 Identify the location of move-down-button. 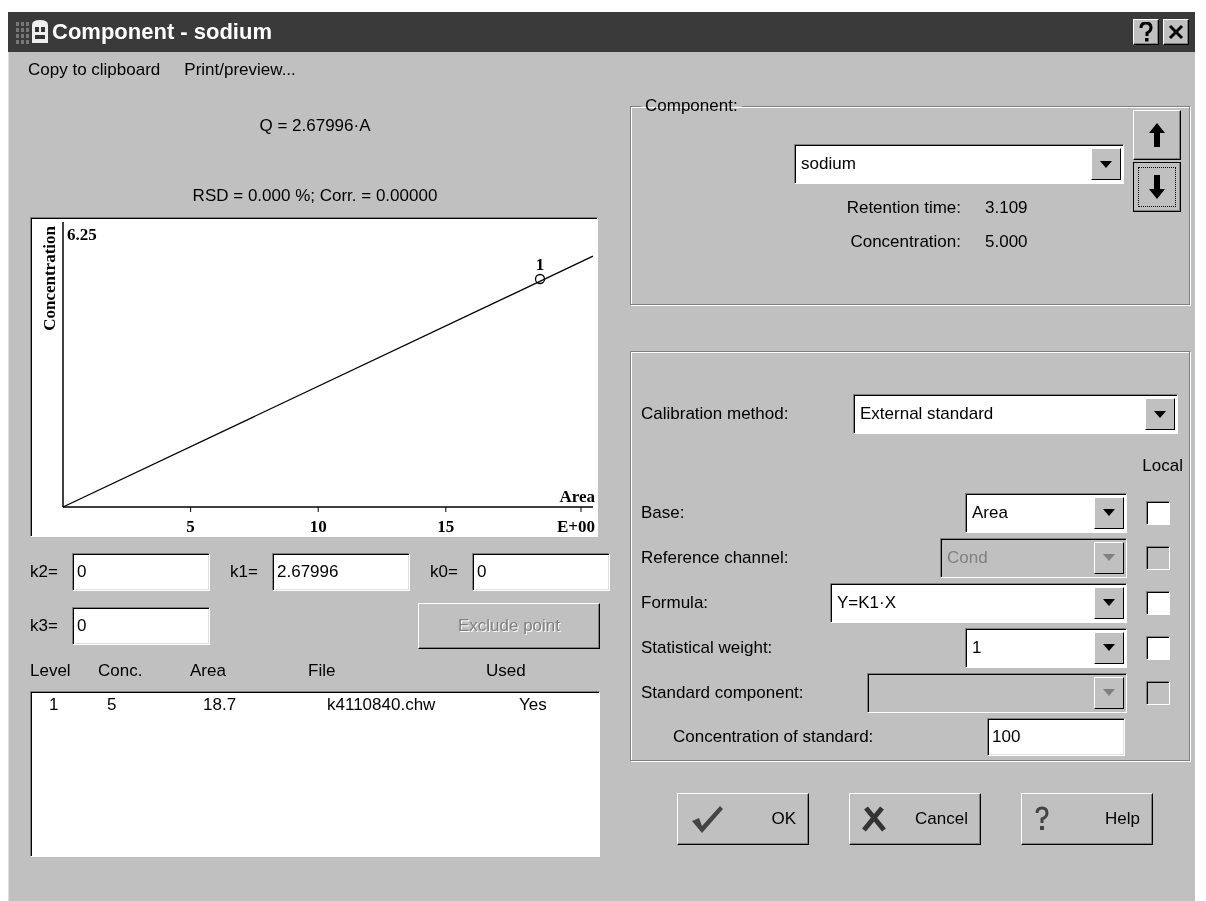
(1157, 187).